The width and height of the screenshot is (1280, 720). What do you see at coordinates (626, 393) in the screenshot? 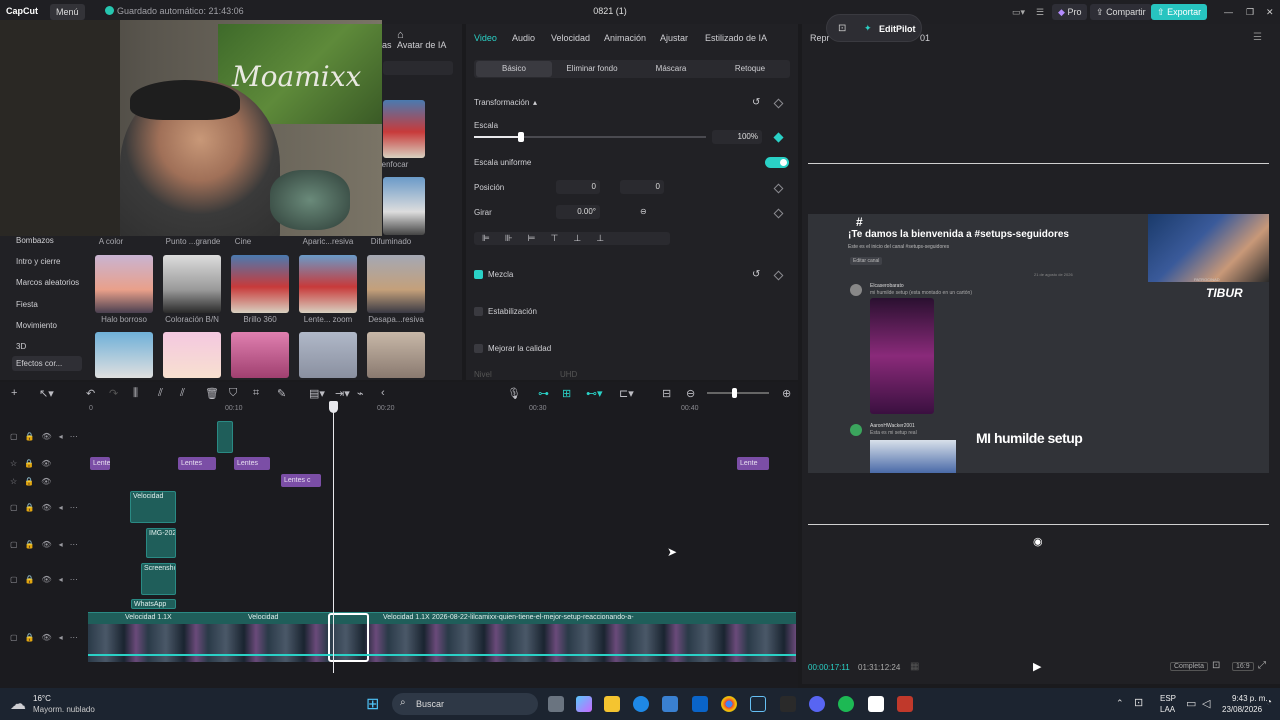
I see `preview-axis-icon: ⊏▾` at bounding box center [626, 393].